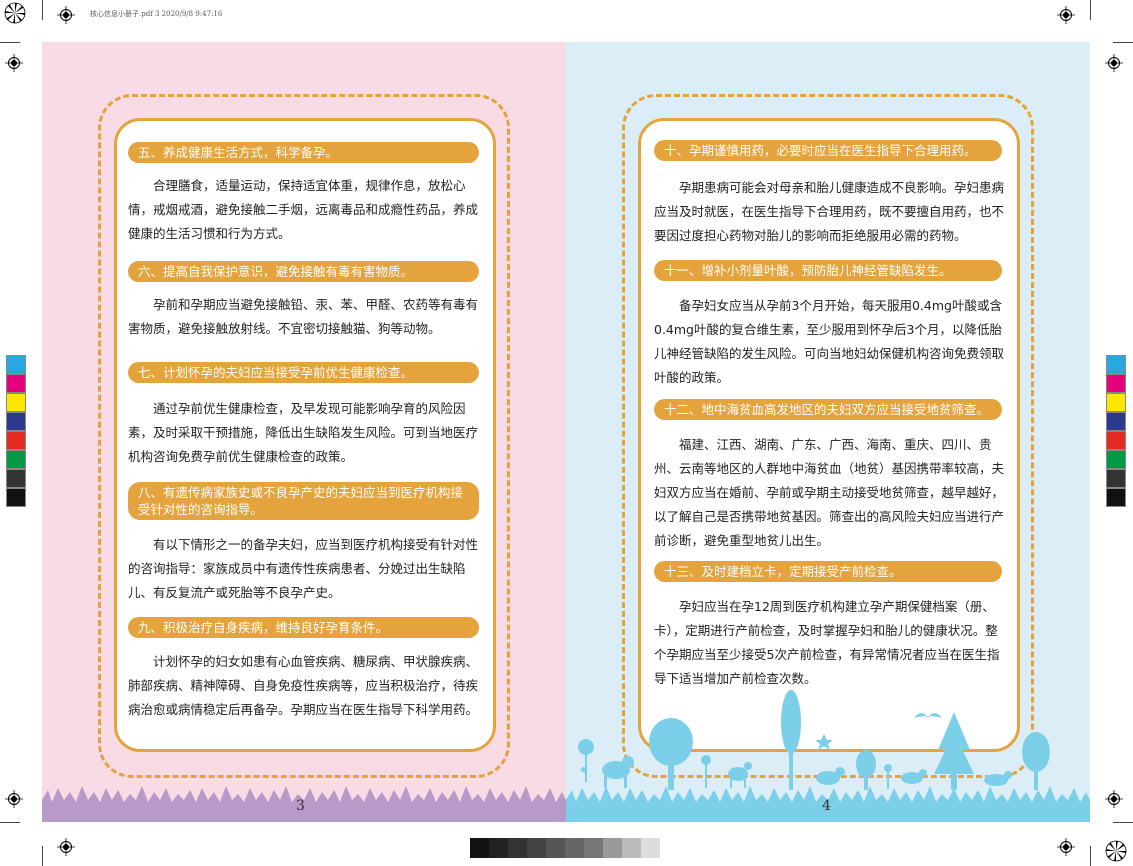  Describe the element at coordinates (928, 715) in the screenshot. I see `bird-icon` at that location.